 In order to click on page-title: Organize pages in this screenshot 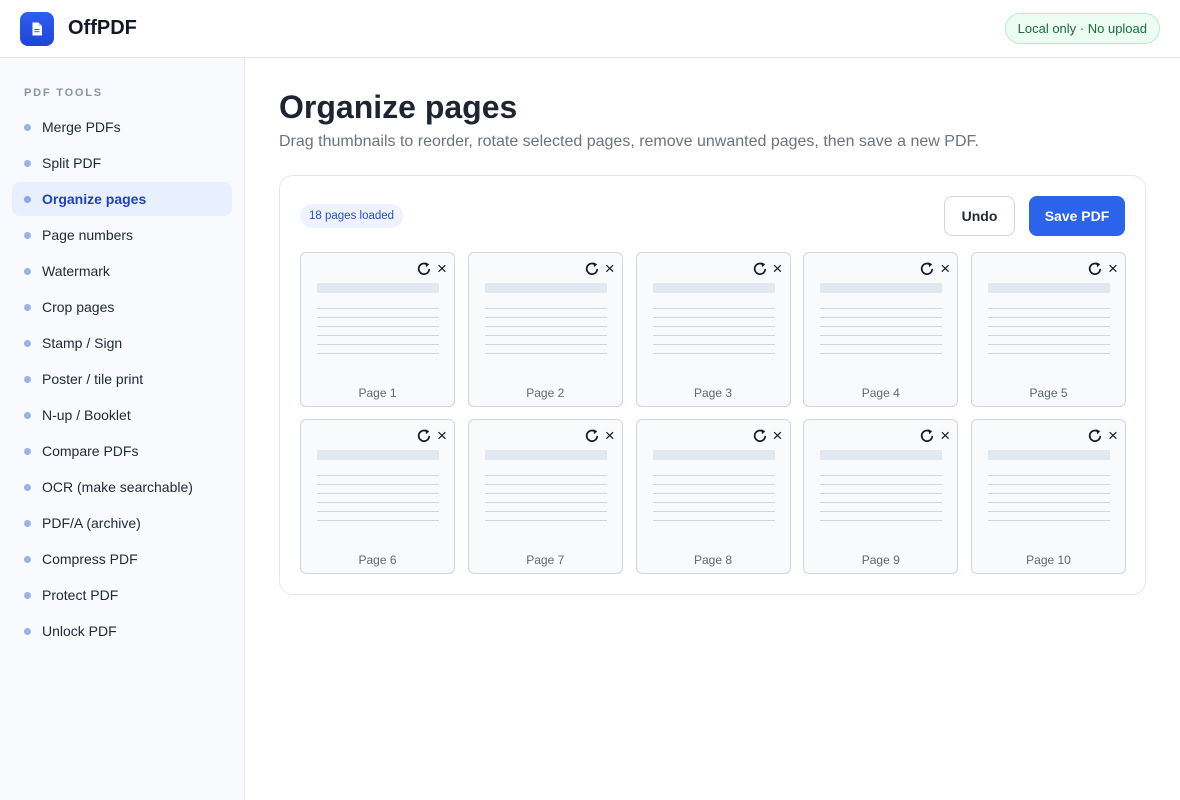, I will do `click(398, 107)`.